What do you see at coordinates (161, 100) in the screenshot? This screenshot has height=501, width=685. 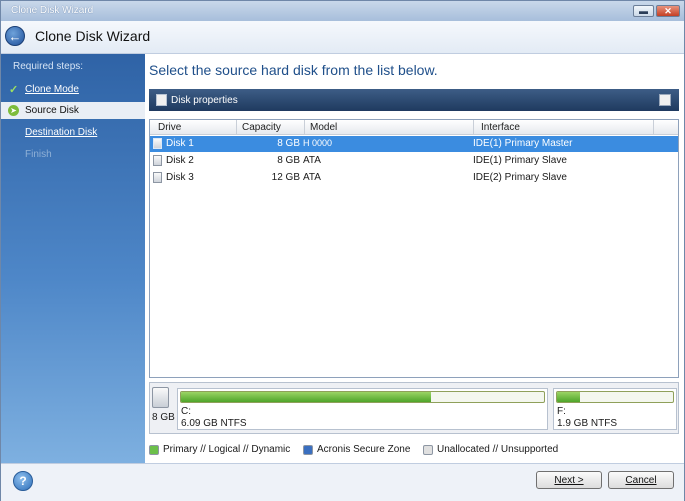 I see `disk-properties-icon` at bounding box center [161, 100].